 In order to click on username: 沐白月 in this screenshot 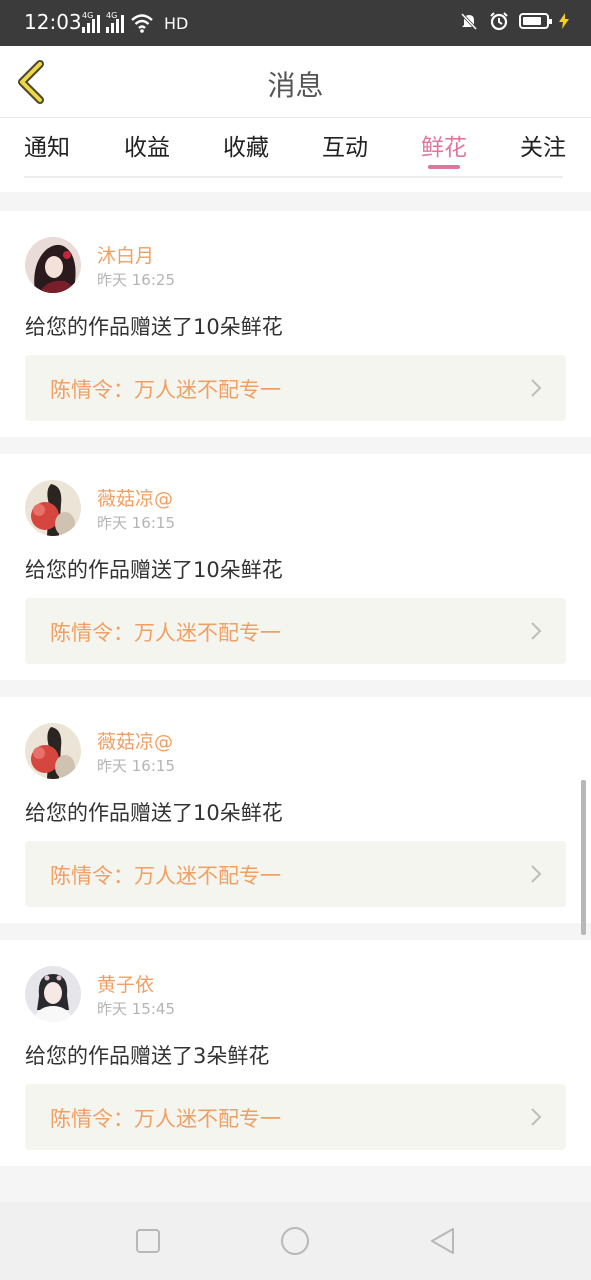, I will do `click(125, 254)`.